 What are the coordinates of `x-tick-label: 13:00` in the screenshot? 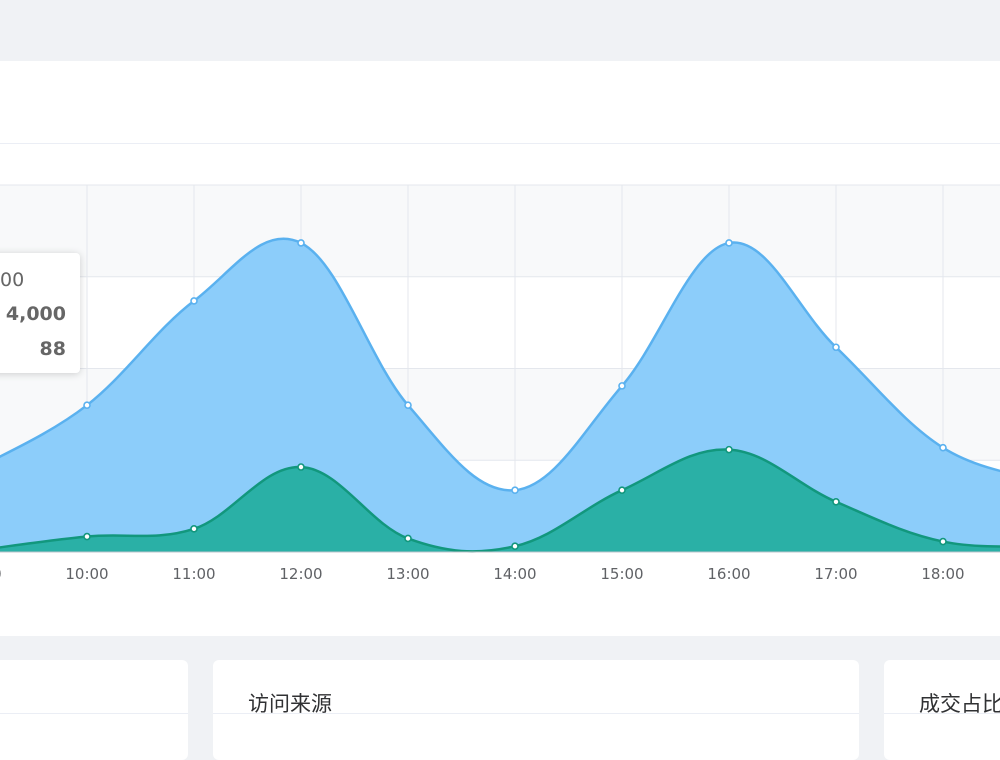 It's located at (407, 574).